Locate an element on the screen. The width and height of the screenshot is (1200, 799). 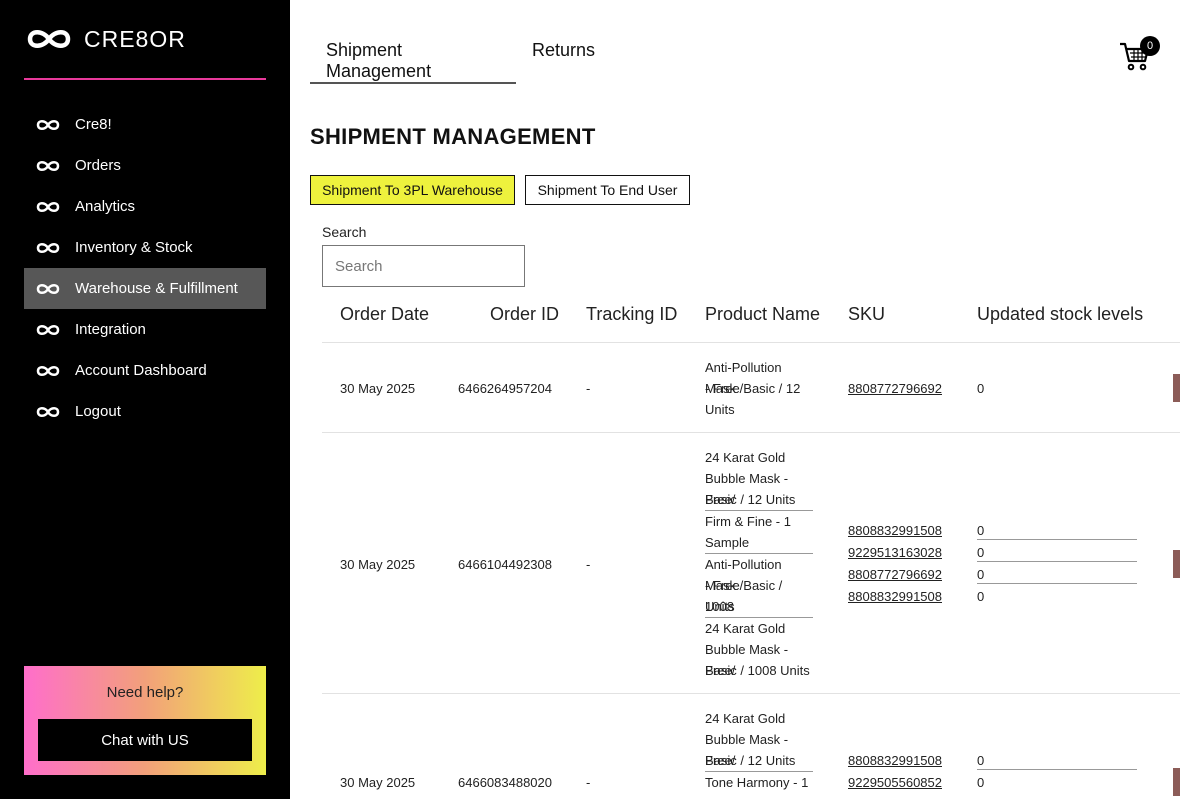
help-title: Need help? is located at coordinates (145, 692).